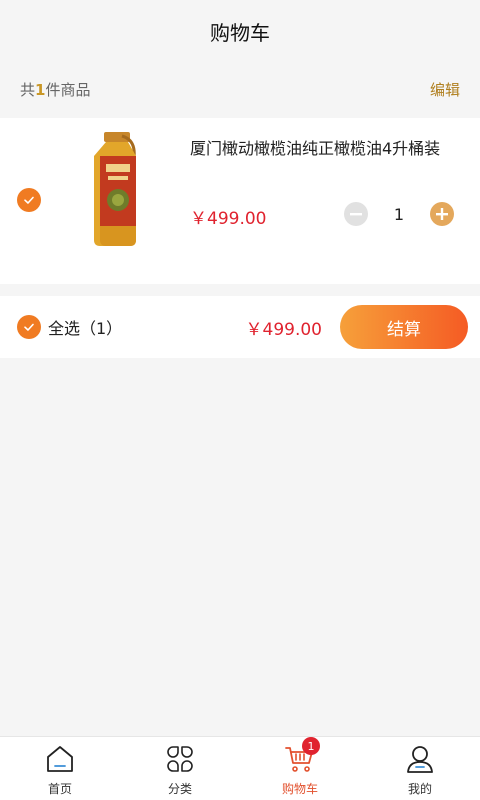 This screenshot has height=800, width=480. I want to click on cart-badge: 1, so click(311, 746).